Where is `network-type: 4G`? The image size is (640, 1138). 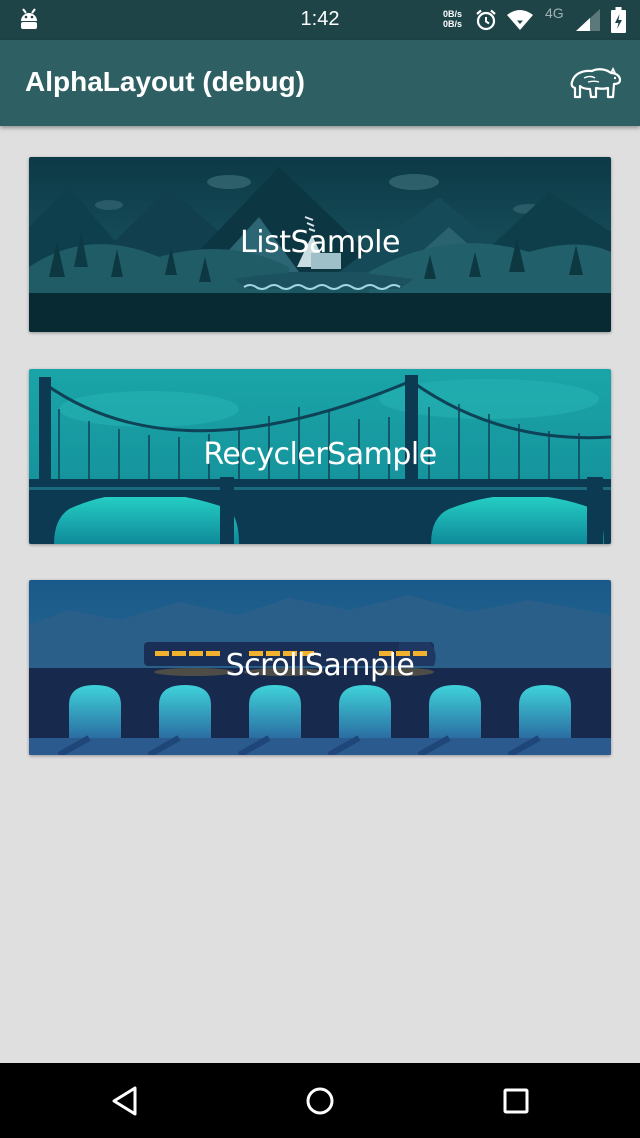 network-type: 4G is located at coordinates (554, 13).